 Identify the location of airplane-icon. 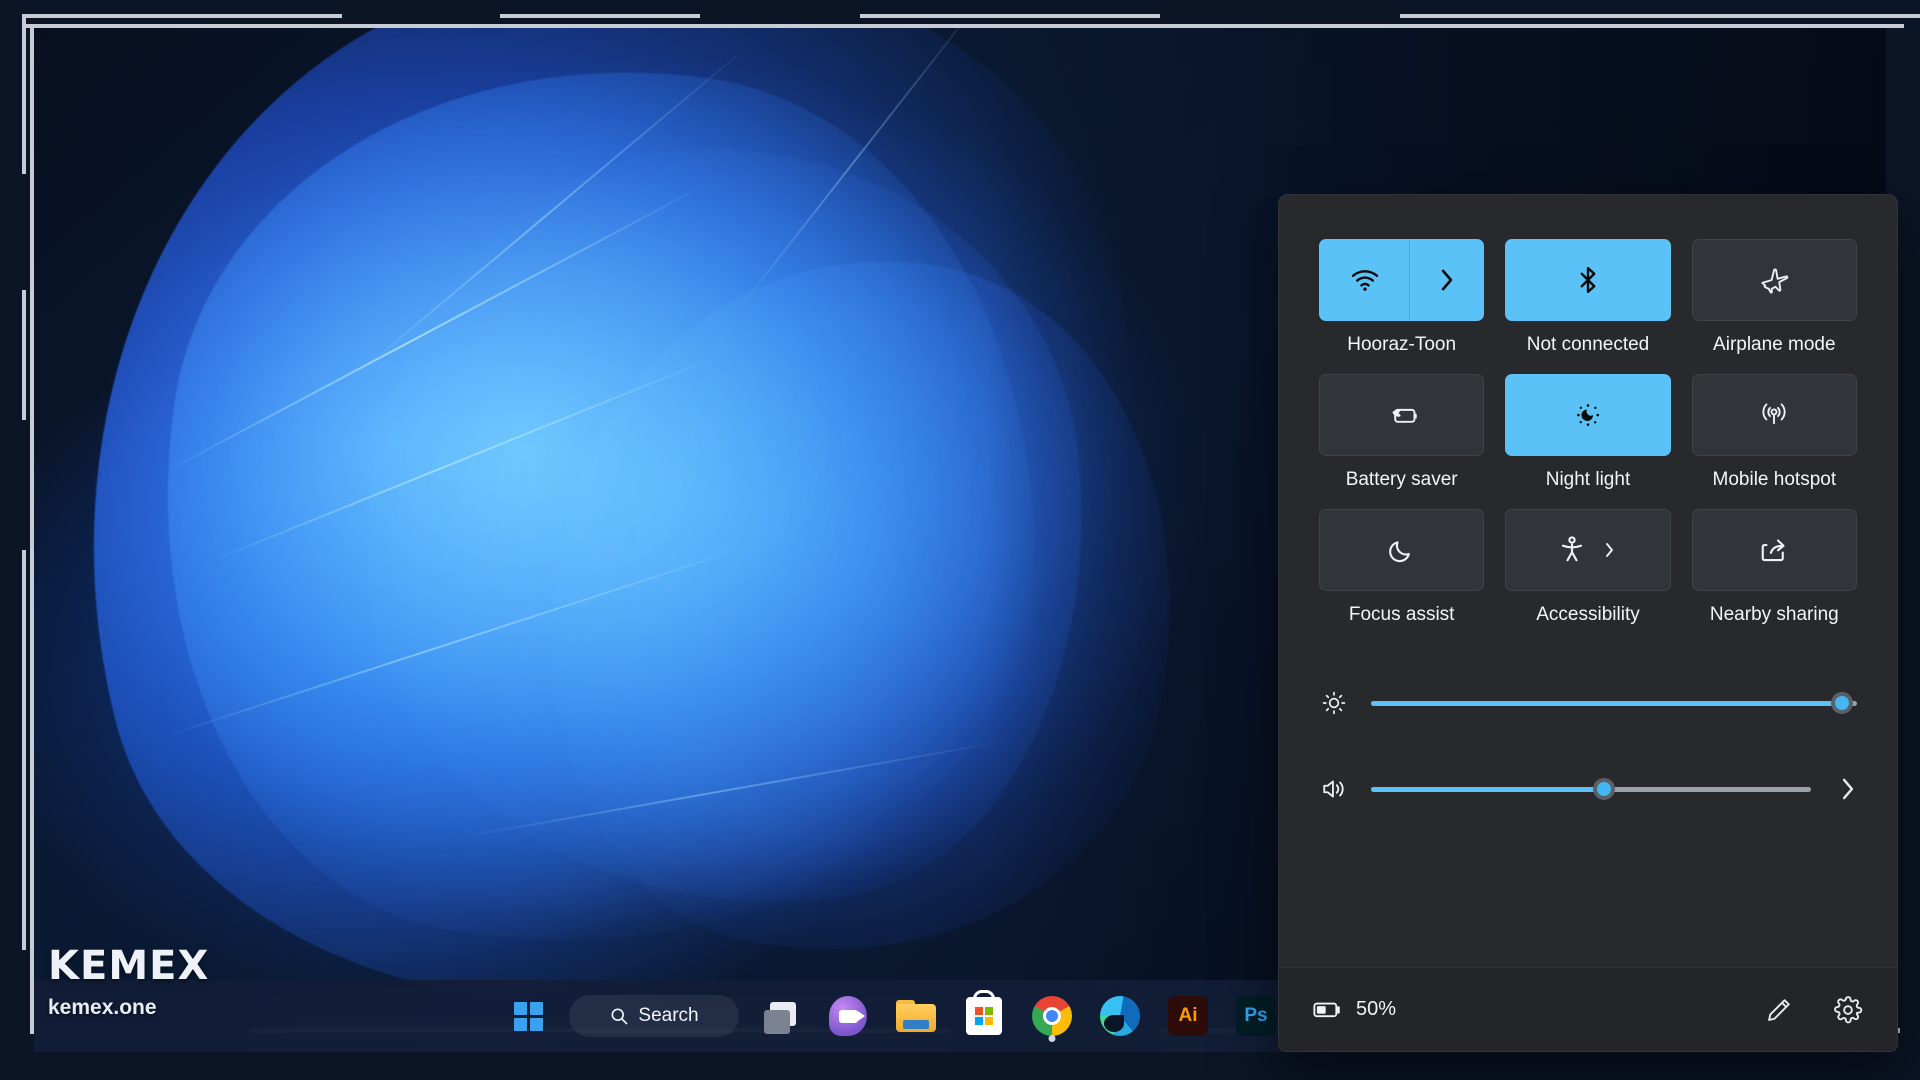
(1775, 281).